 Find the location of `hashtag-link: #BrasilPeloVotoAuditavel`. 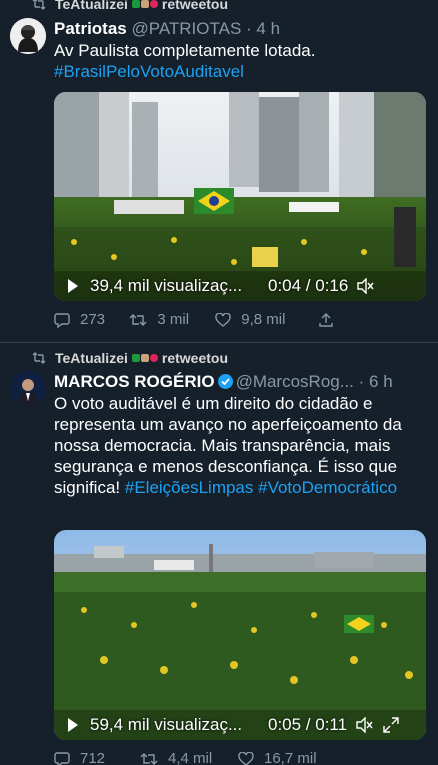

hashtag-link: #BrasilPeloVotoAuditavel is located at coordinates (239, 71).